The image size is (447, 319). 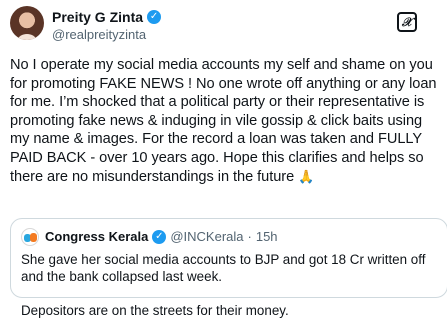 I want to click on quote-time: 15h, so click(x=267, y=236).